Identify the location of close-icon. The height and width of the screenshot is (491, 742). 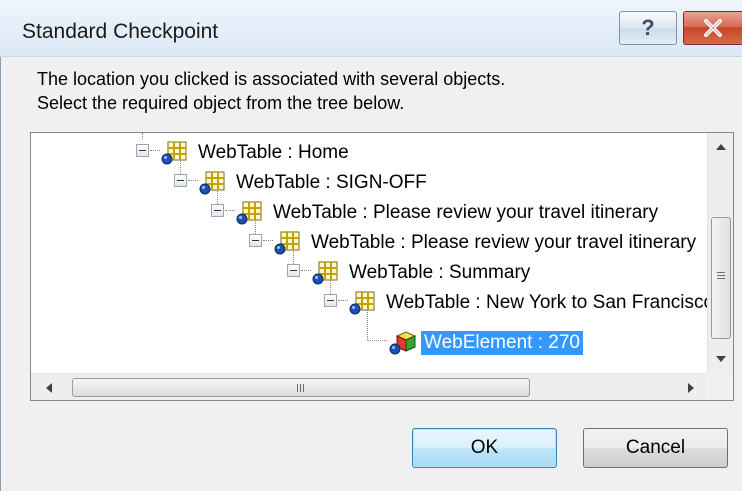
(713, 28).